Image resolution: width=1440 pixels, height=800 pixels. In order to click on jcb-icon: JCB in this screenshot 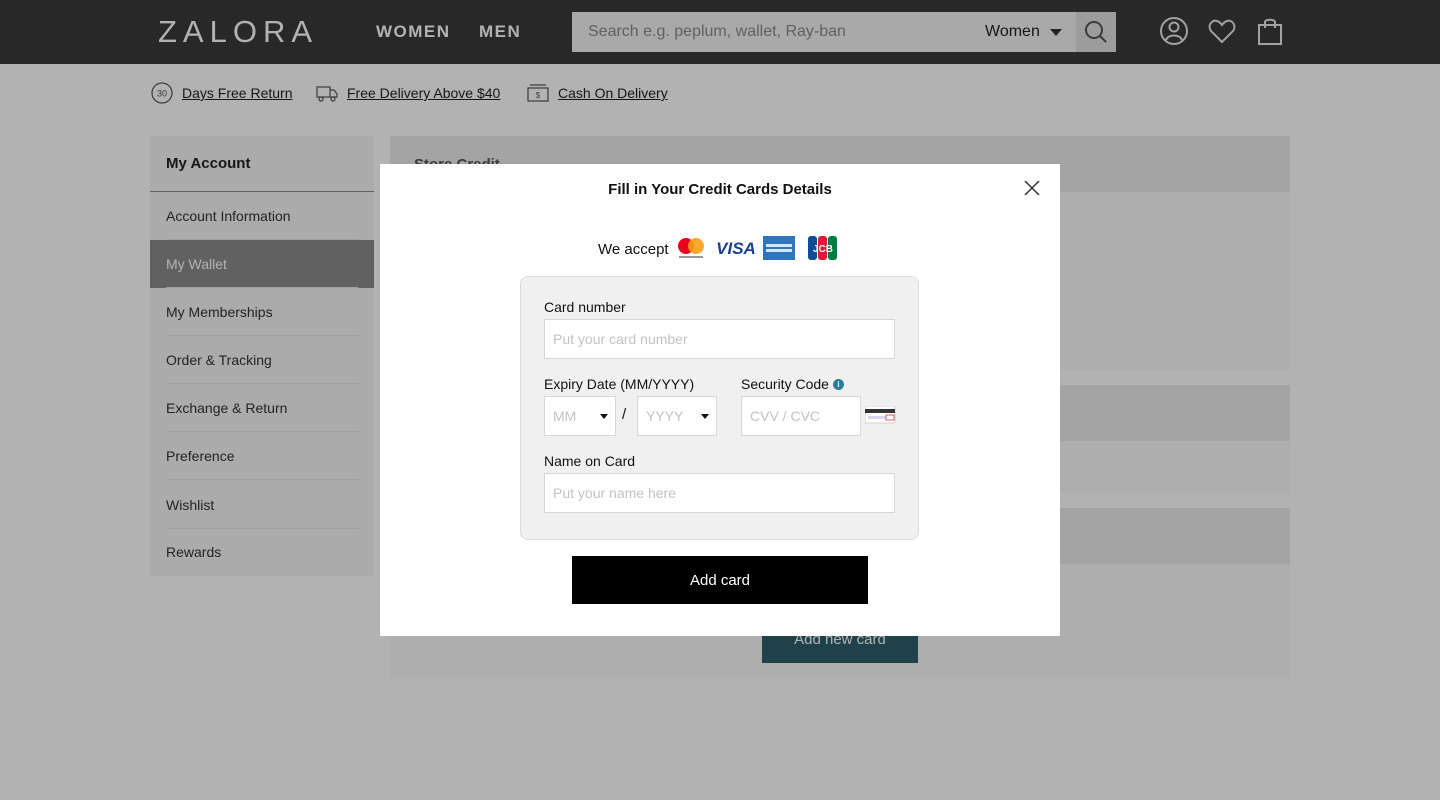, I will do `click(822, 248)`.